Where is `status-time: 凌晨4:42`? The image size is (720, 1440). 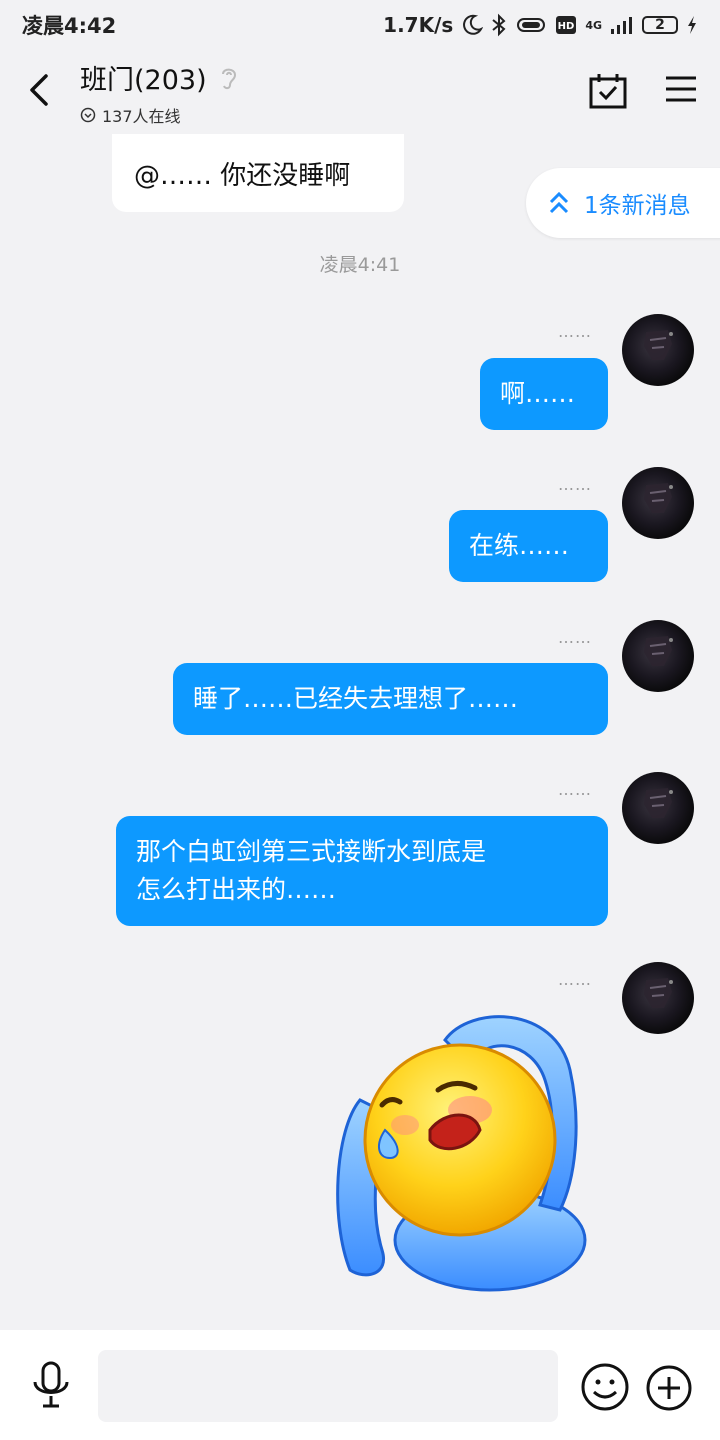
status-time: 凌晨4:42 is located at coordinates (69, 26).